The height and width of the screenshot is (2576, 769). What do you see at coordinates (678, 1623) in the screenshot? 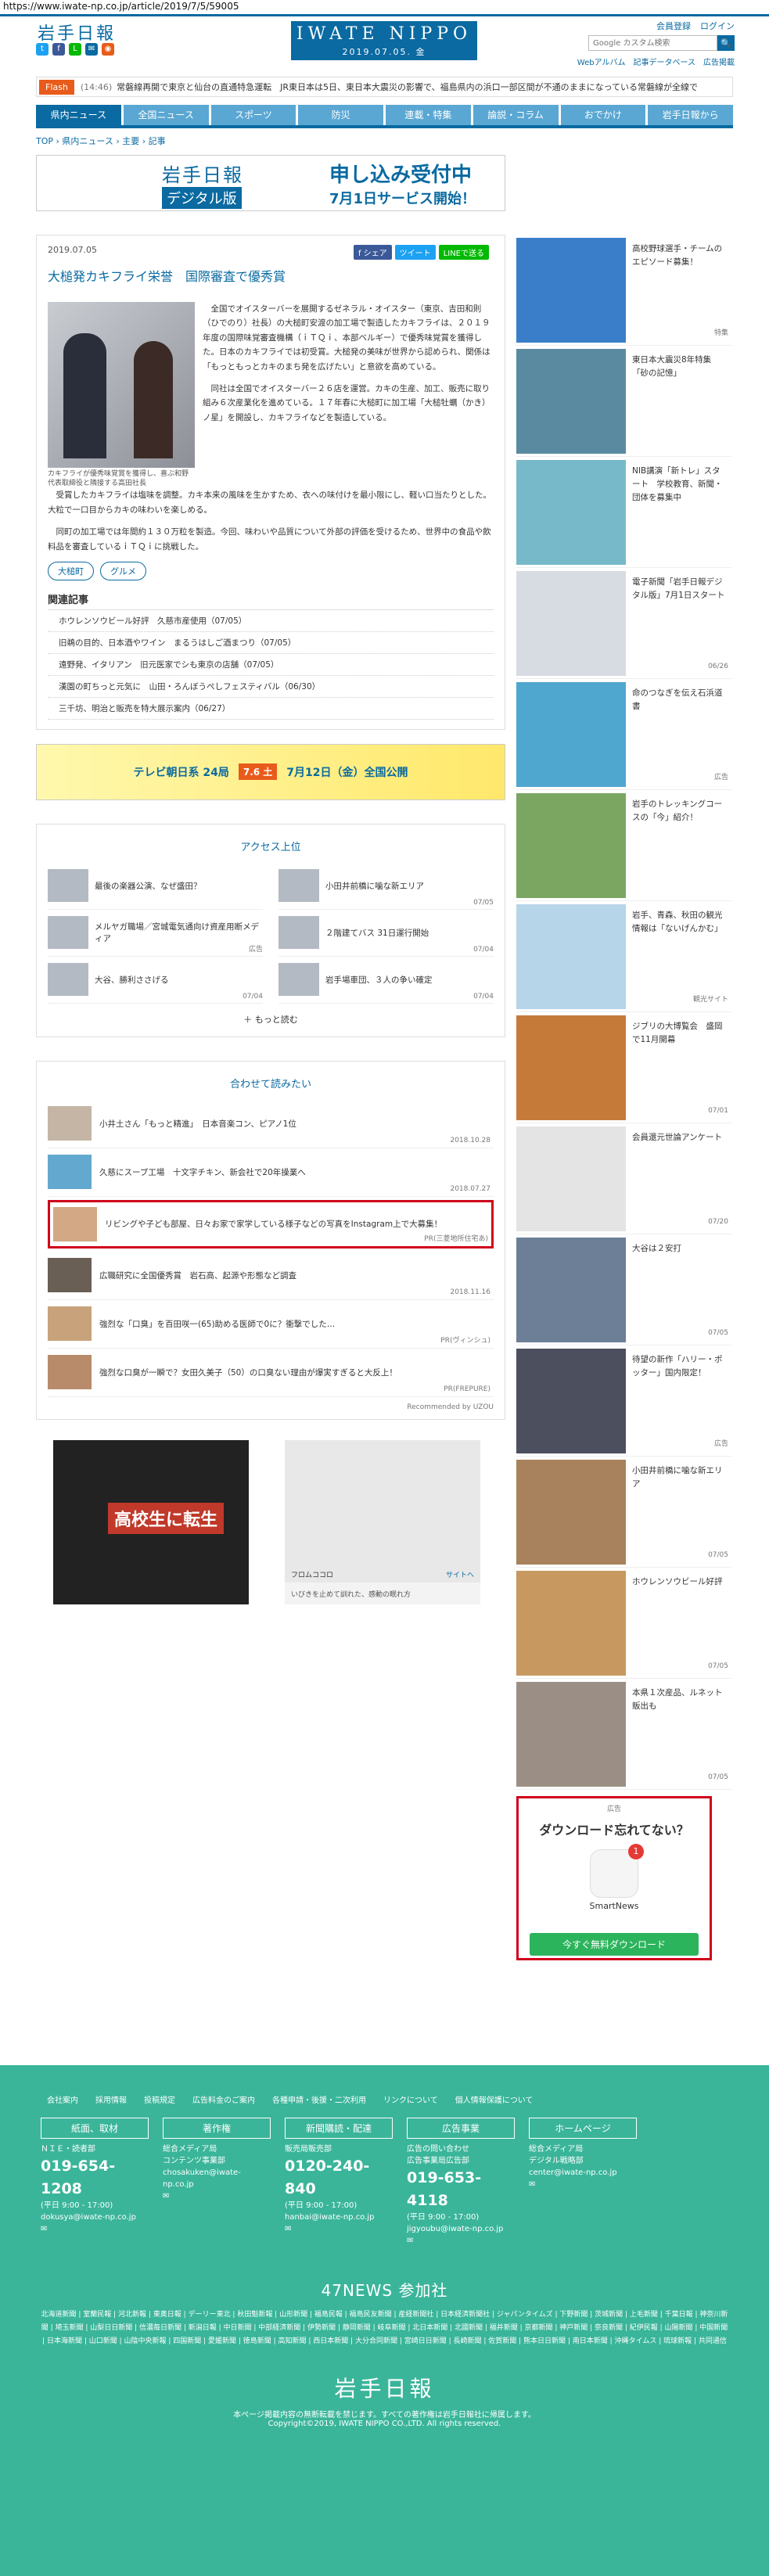
I see `sidebar-text: ホウレンソウビール好評 07/05` at bounding box center [678, 1623].